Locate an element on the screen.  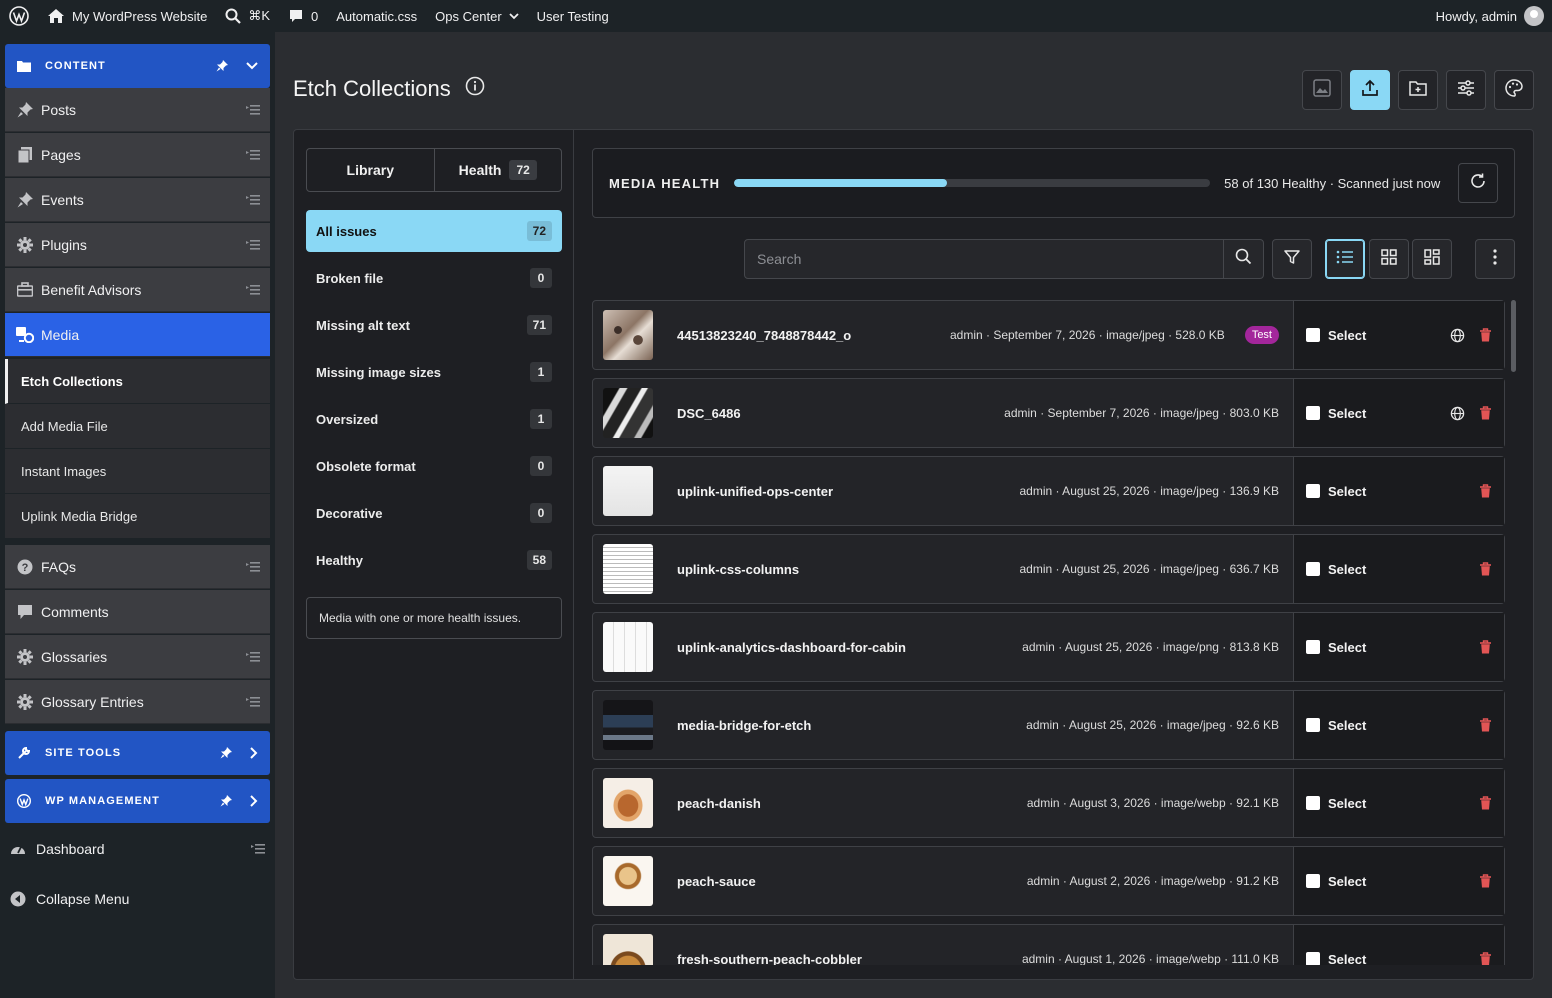
menu-item-dashboard: Dashboard is located at coordinates (137, 849).